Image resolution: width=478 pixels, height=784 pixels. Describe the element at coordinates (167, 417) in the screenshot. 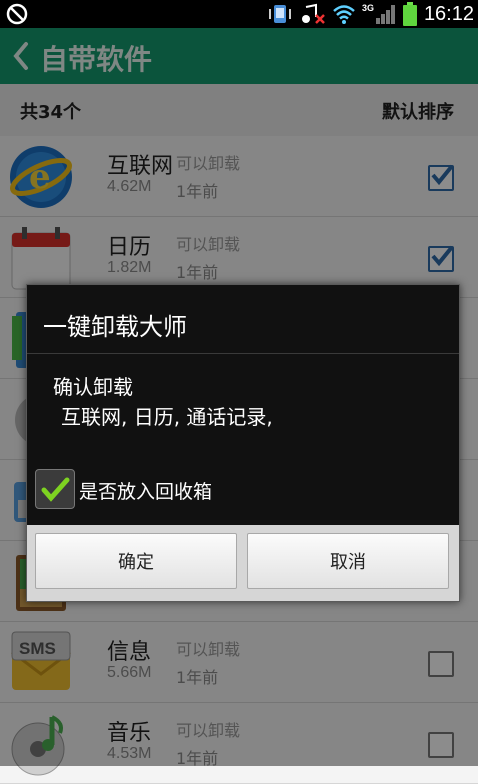

I see `selected-apps-list: 互联网, 日历, 通话记录,` at that location.